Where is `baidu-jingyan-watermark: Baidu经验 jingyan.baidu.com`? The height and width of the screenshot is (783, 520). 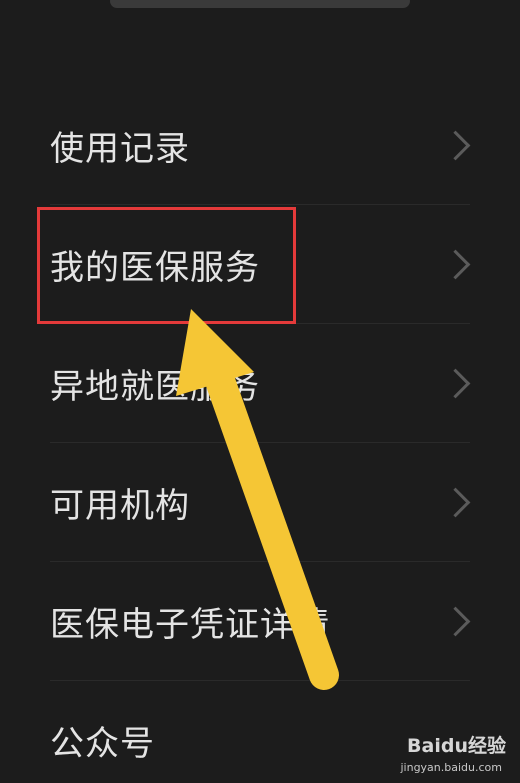
baidu-jingyan-watermark: Baidu经验 jingyan.baidu.com is located at coordinates (446, 754).